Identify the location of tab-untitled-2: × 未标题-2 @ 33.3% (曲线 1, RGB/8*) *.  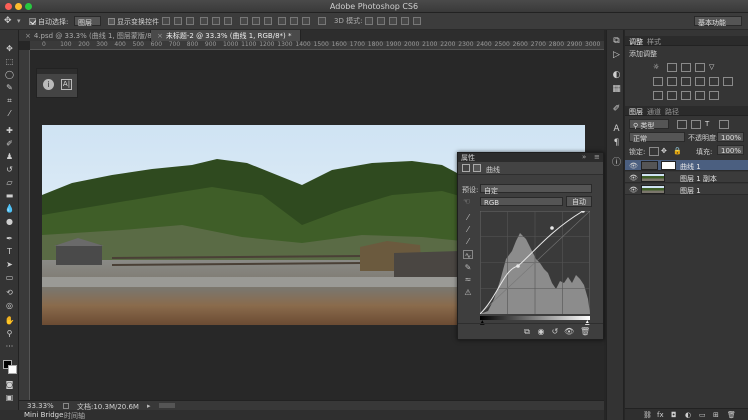
(226, 35).